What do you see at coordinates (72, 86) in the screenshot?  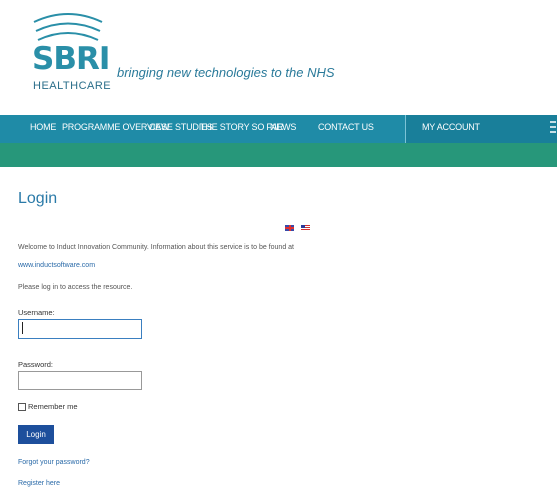 I see `logo-subtext: HEALTHCARE` at bounding box center [72, 86].